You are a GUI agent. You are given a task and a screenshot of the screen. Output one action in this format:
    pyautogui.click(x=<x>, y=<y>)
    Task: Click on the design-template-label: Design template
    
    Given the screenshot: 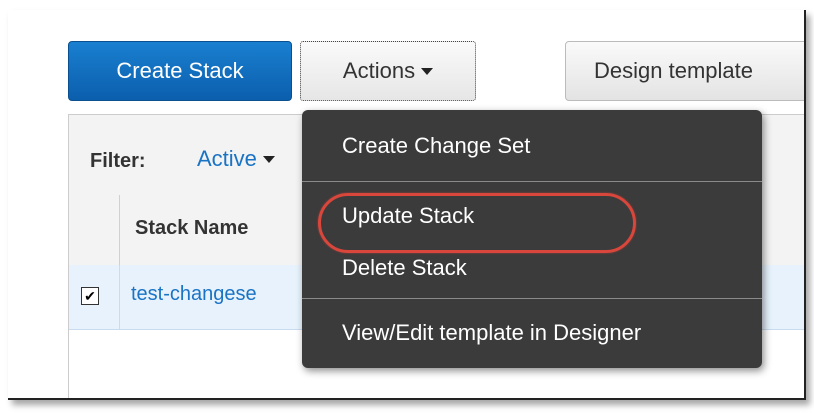 What is the action you would take?
    pyautogui.click(x=673, y=70)
    